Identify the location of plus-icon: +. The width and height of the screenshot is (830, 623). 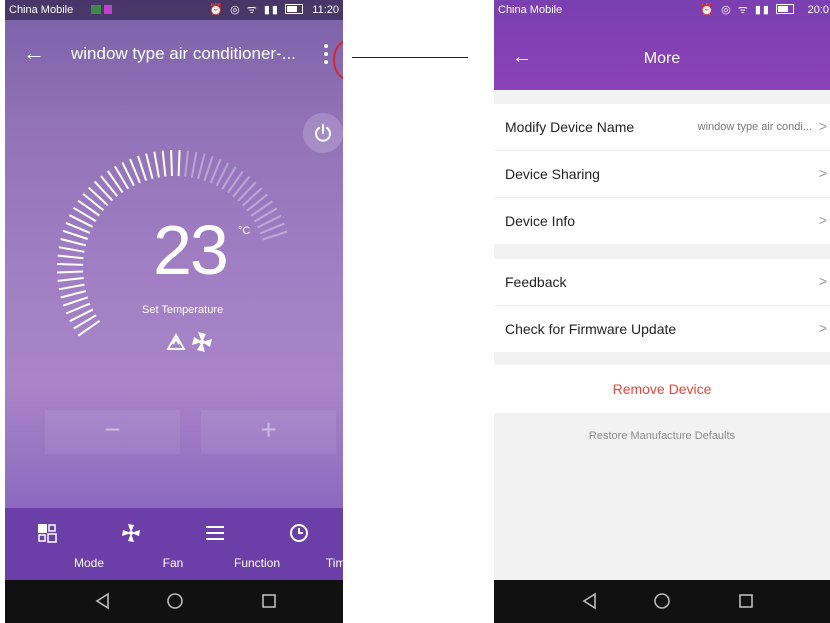
(268, 429).